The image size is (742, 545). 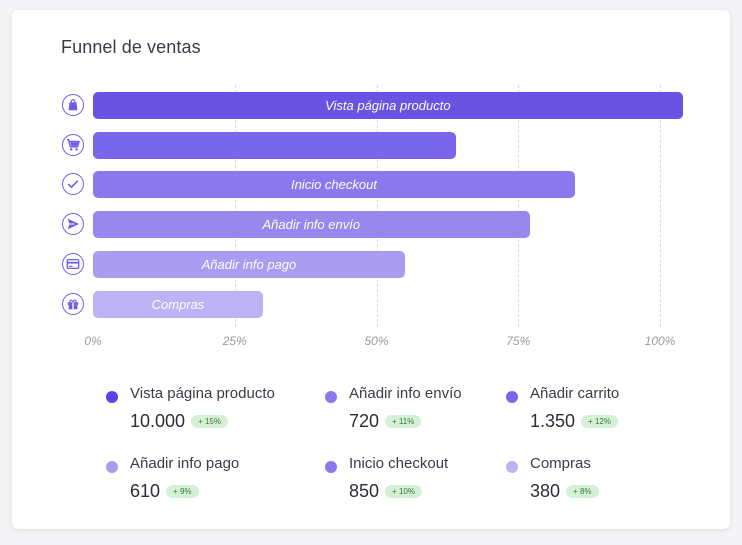 I want to click on legend-badge: + 9%, so click(x=182, y=491).